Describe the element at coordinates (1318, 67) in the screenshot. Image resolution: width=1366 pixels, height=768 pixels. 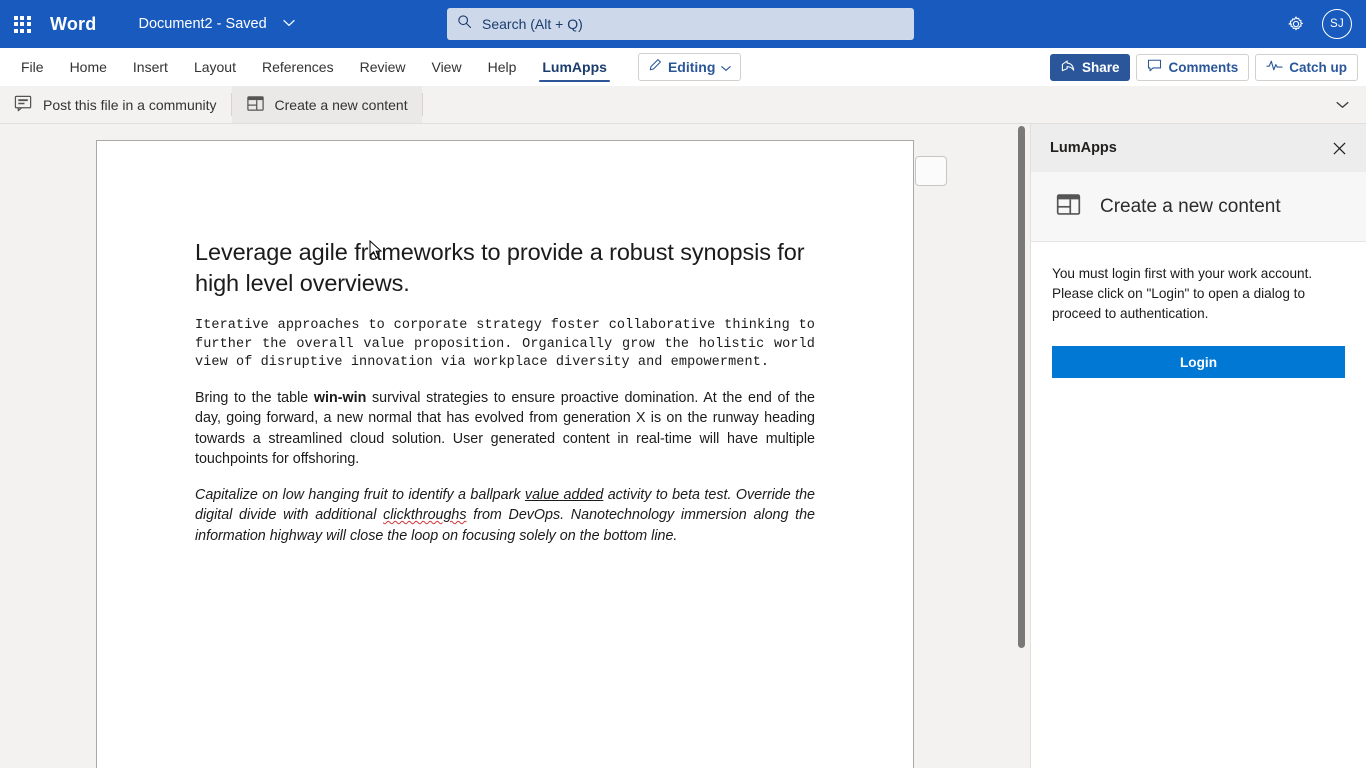
I see `catch-up-label: Catch up` at that location.